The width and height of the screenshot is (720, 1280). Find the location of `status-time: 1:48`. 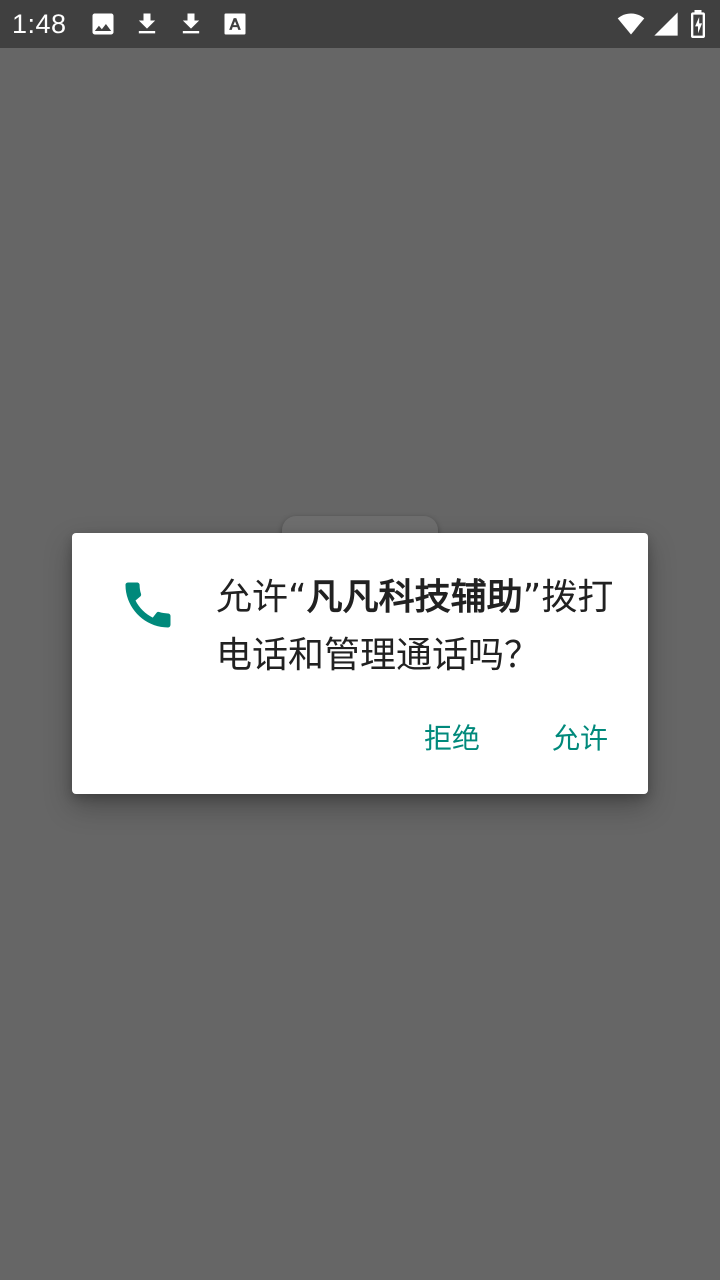

status-time: 1:48 is located at coordinates (39, 24).